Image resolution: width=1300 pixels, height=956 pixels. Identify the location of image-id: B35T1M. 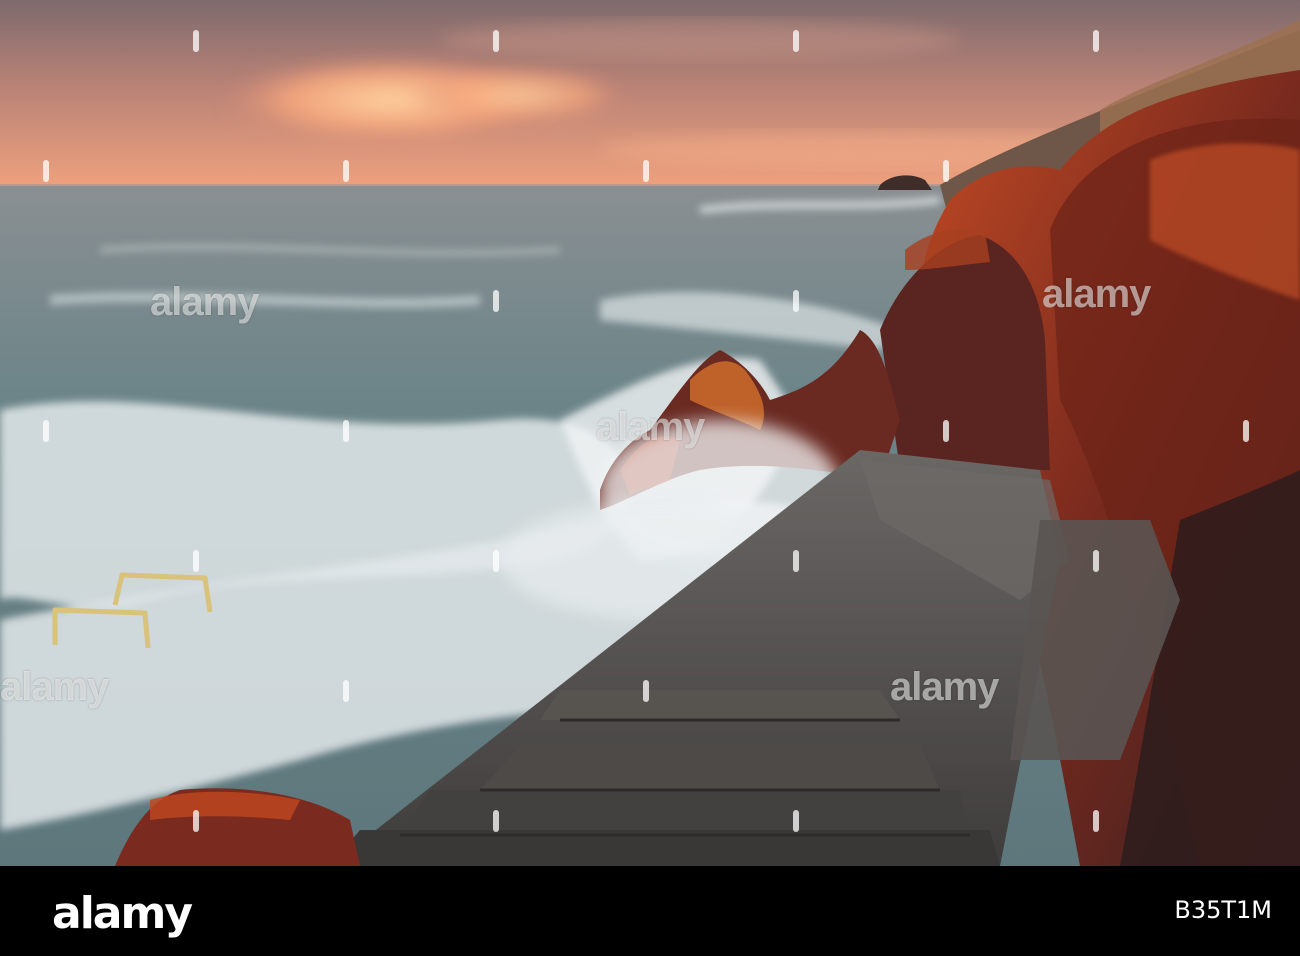
(1223, 910).